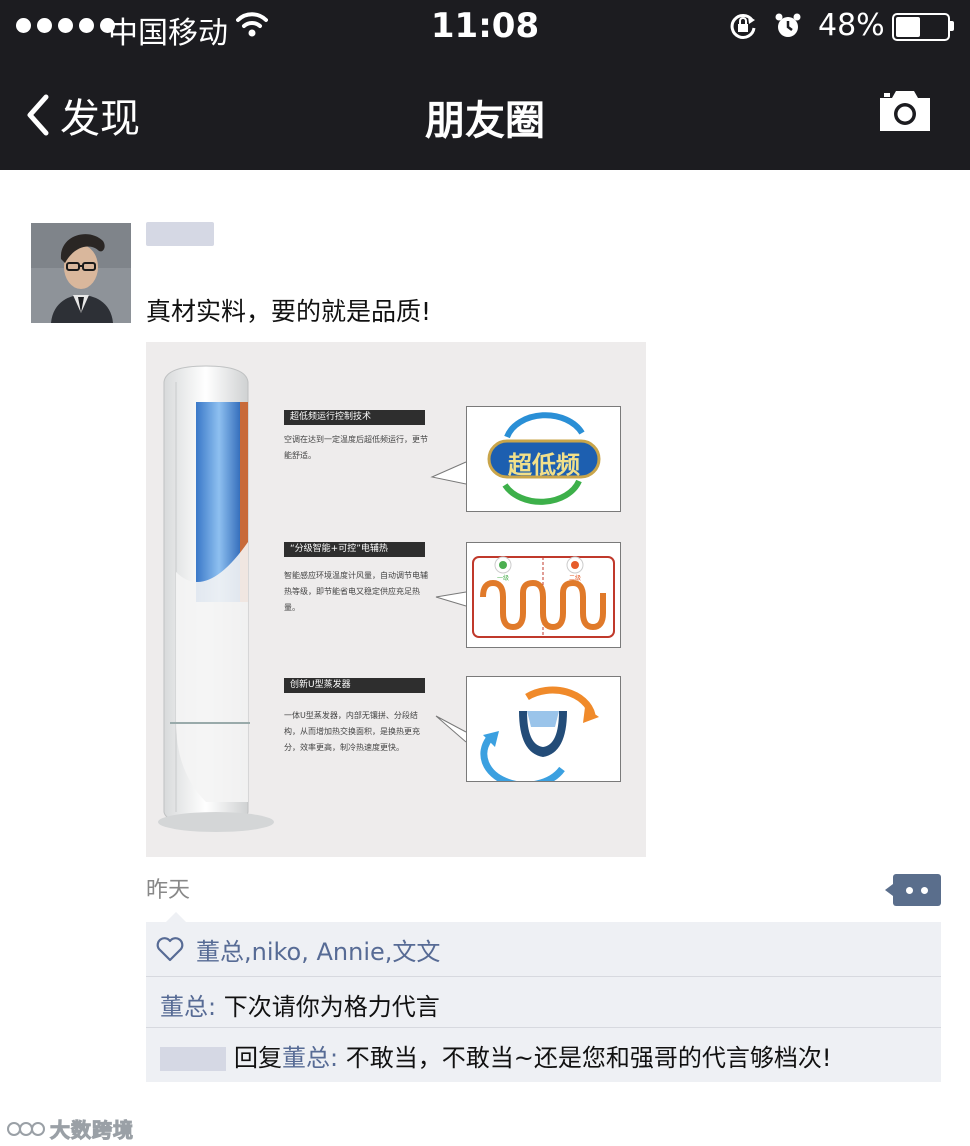 The height and width of the screenshot is (1146, 970). I want to click on comment-text: 下次请你为格力代言, so click(331, 1007).